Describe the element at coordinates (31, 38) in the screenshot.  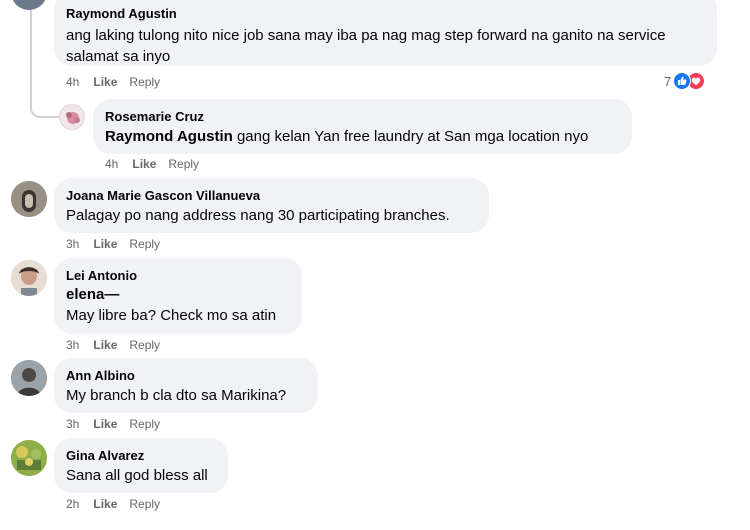
I see `thread-line` at that location.